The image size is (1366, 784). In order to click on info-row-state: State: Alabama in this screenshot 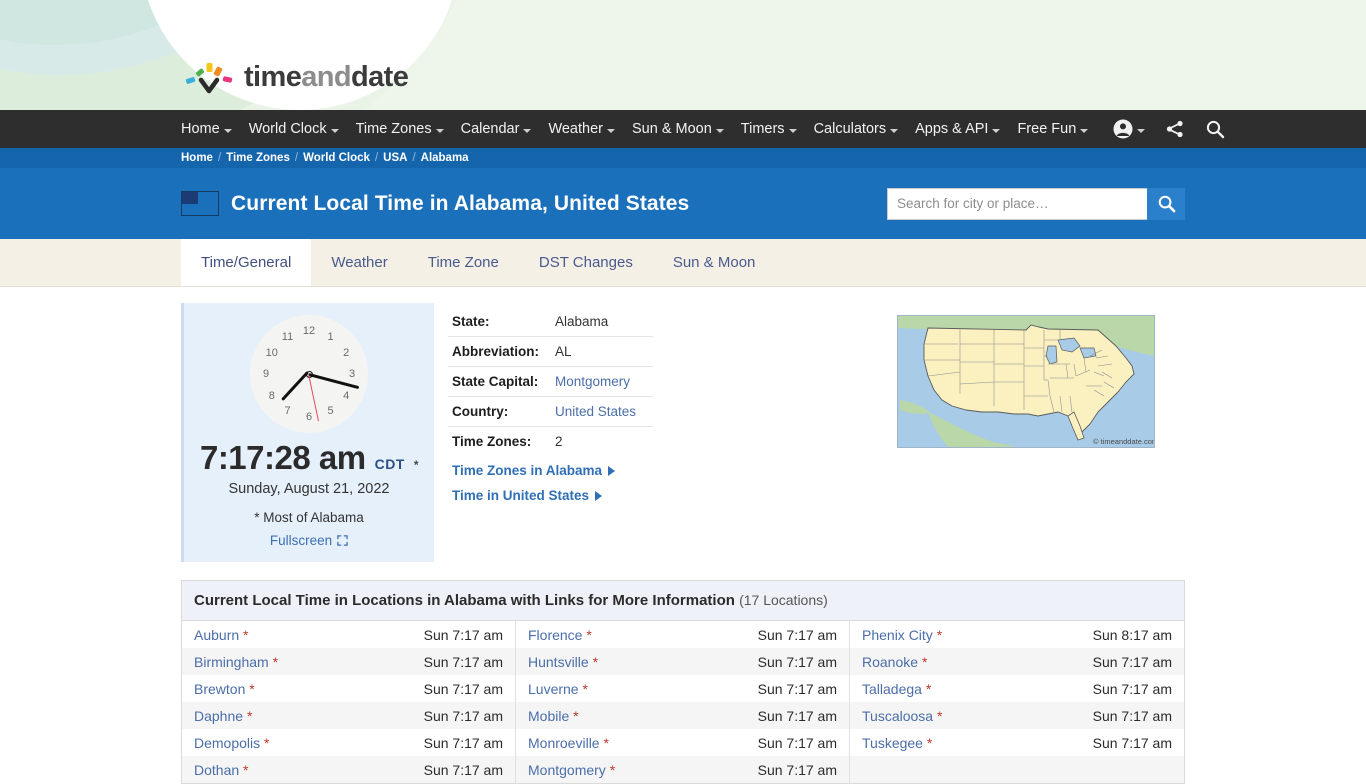, I will do `click(550, 322)`.